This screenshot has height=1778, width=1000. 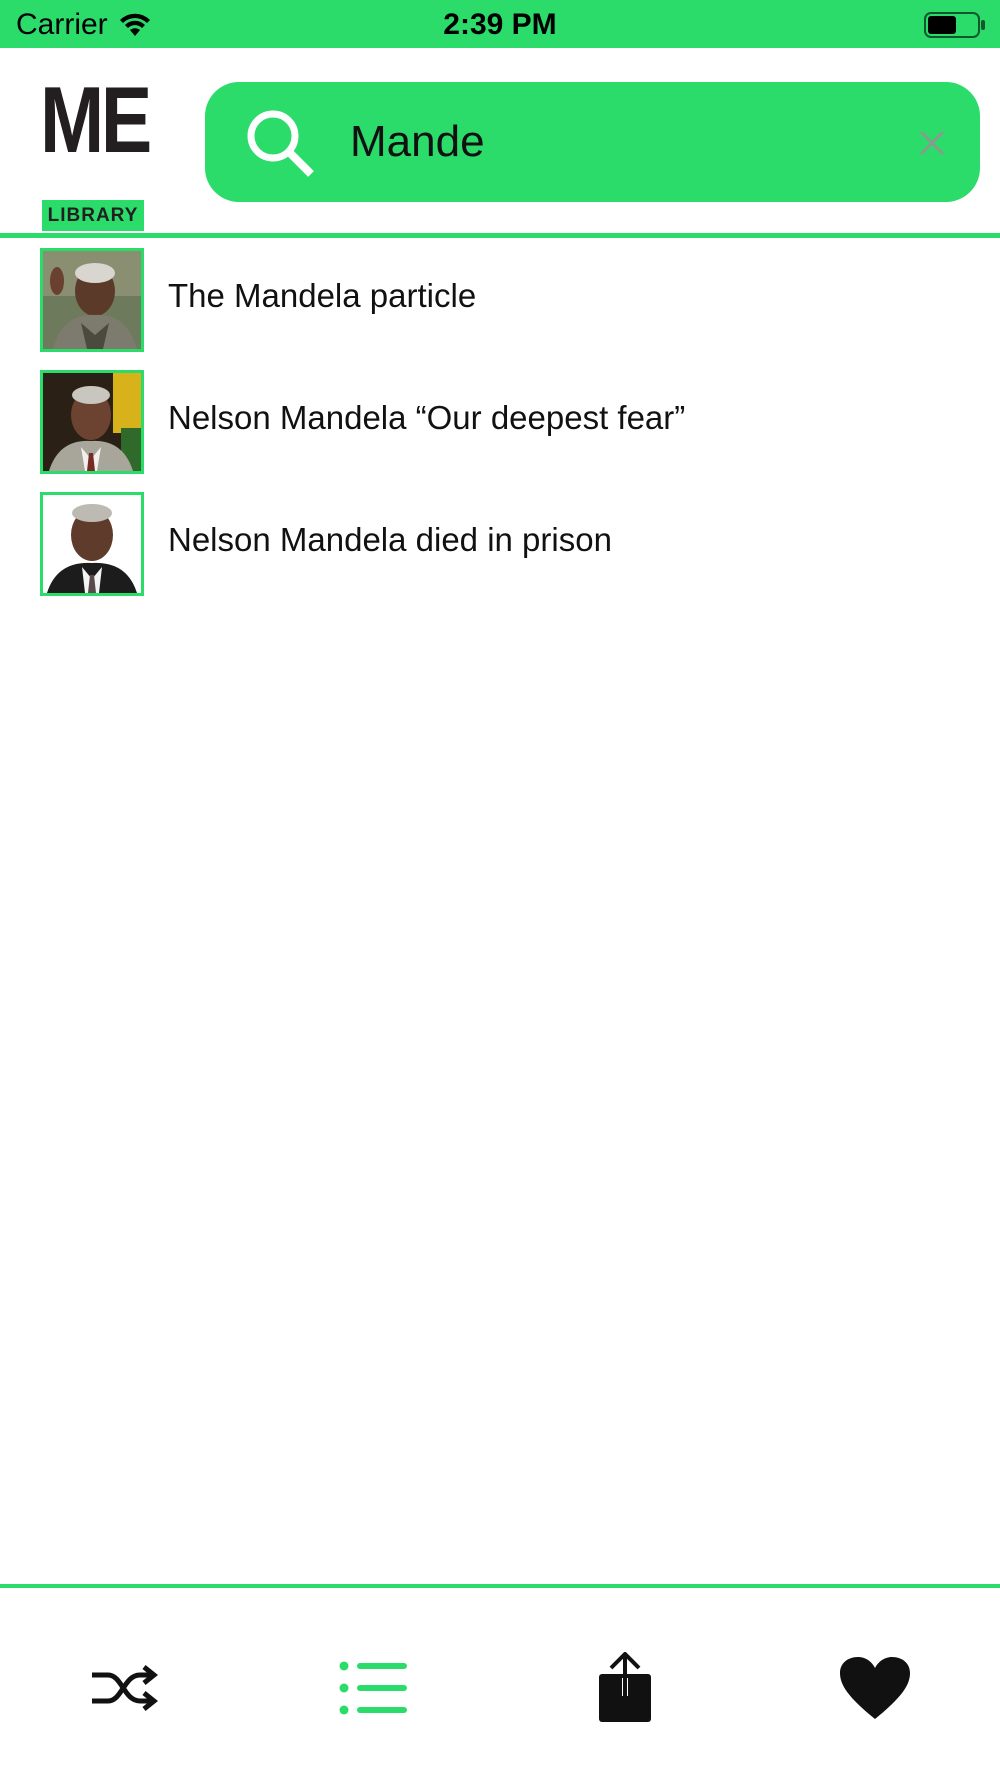 I want to click on share-icon, so click(x=625, y=1687).